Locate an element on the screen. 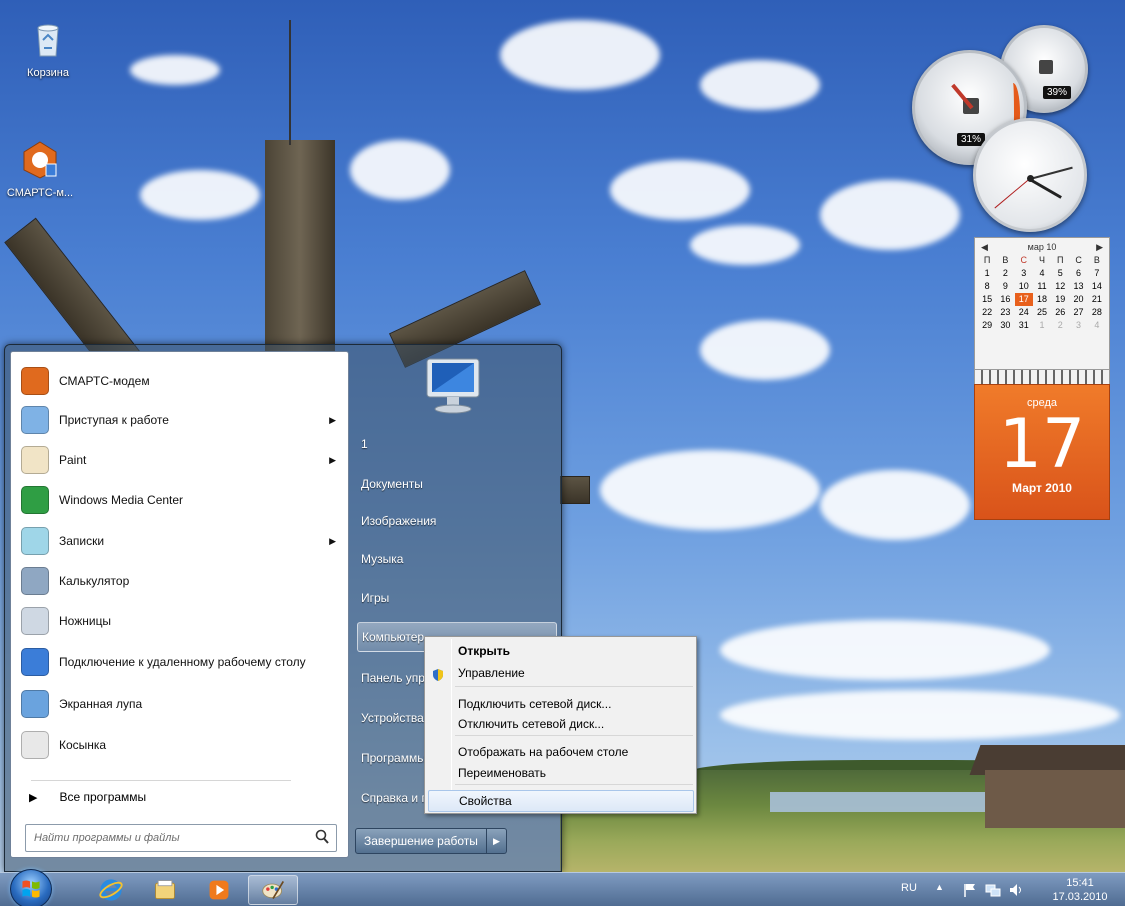 Image resolution: width=1125 pixels, height=906 pixels. next-month-arrow-icon: ▶ is located at coordinates (1099, 247).